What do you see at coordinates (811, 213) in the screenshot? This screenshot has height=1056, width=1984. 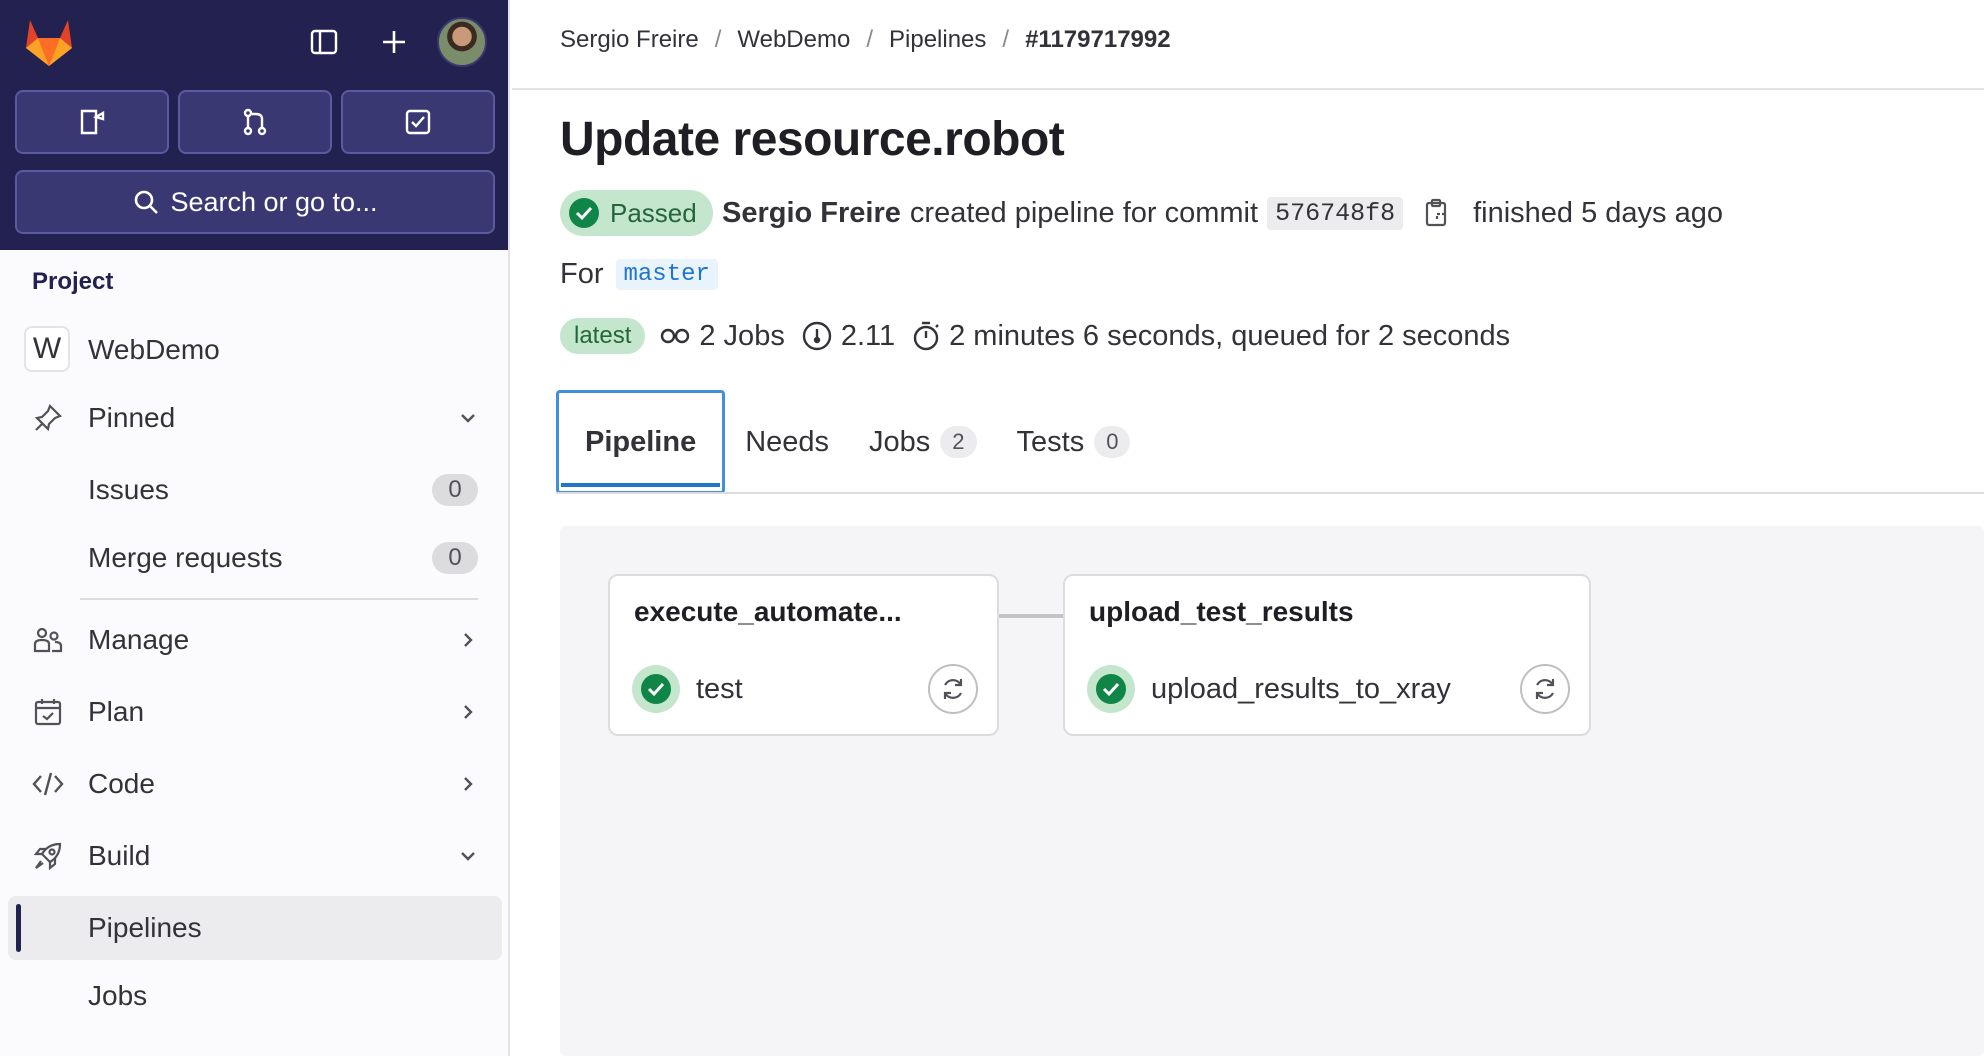 I see `author-link: Sergio Freire` at bounding box center [811, 213].